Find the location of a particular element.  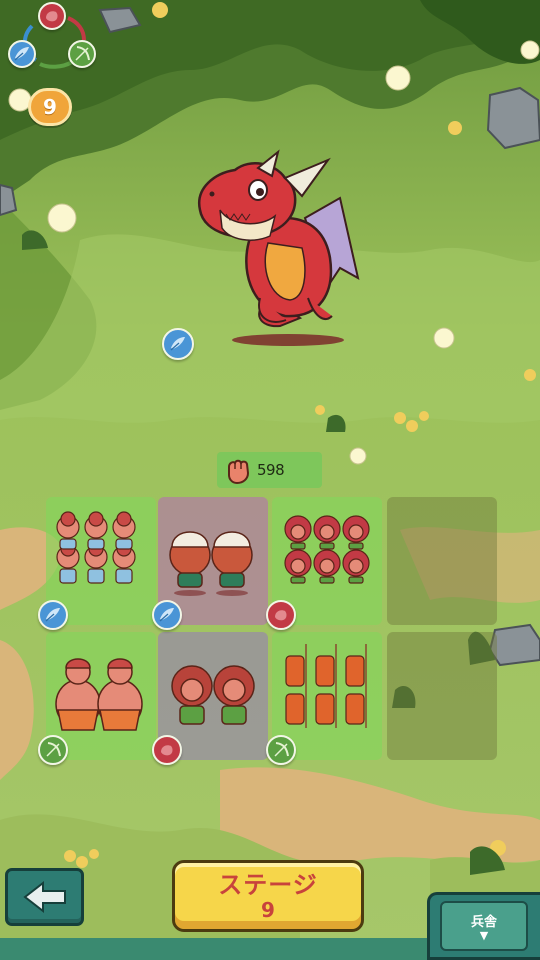

fire-icon is located at coordinates (52, 16).